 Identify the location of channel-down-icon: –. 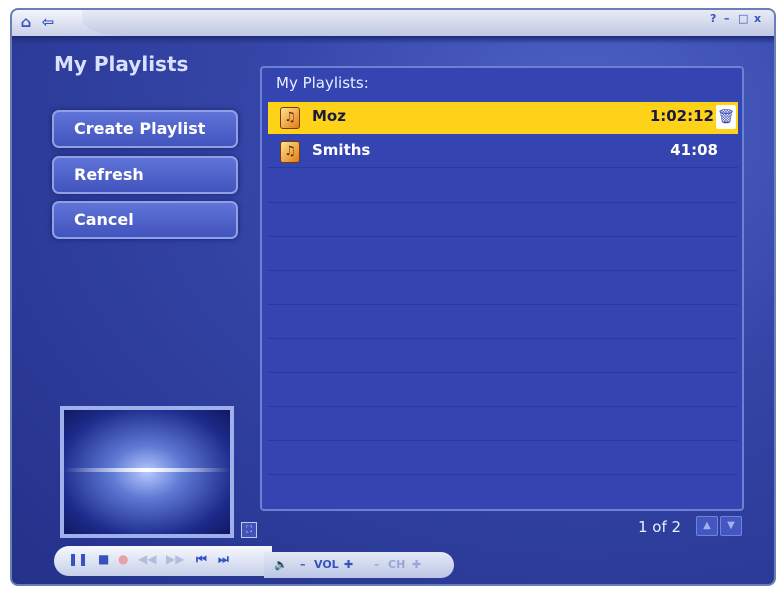
(377, 564).